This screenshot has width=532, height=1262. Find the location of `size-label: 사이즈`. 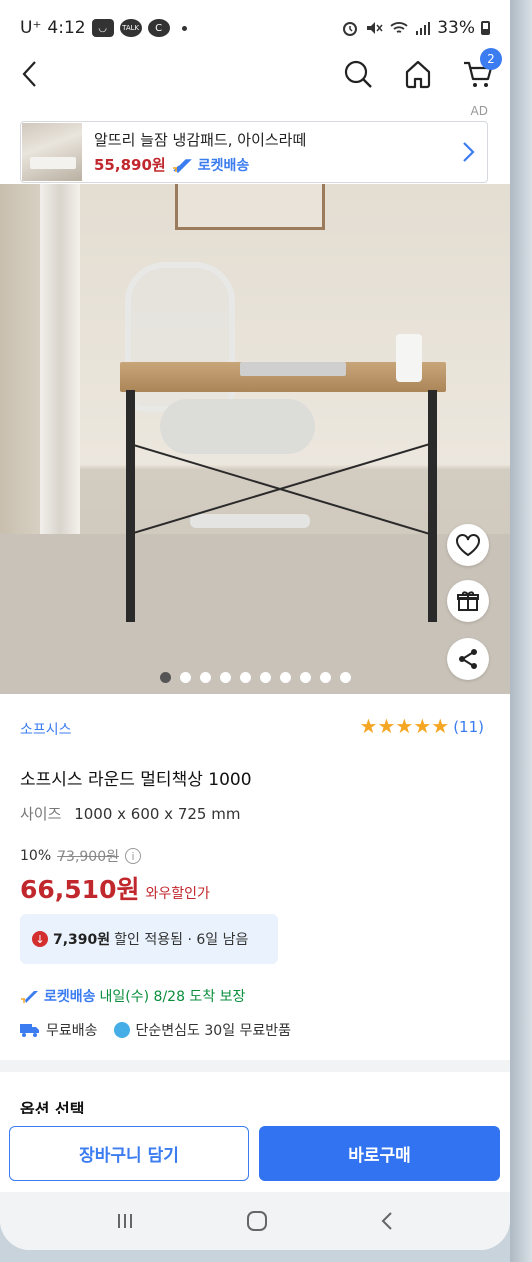

size-label: 사이즈 is located at coordinates (41, 814).